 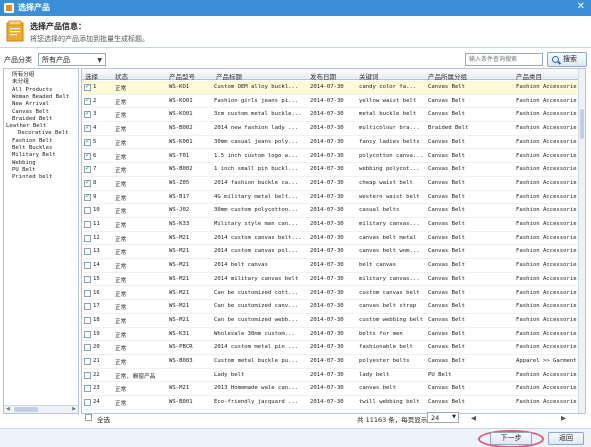 I want to click on table-vertical-scrollbar, so click(x=581, y=241).